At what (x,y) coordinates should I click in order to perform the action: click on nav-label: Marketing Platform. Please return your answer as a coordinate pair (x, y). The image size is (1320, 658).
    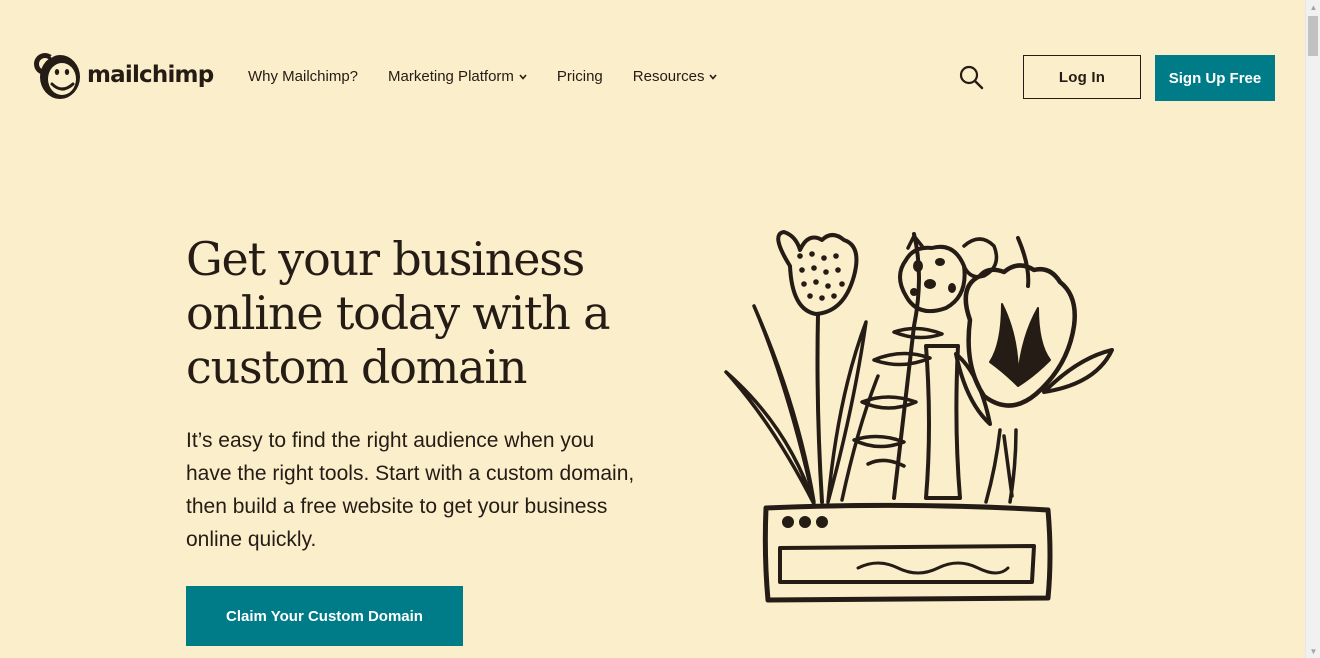
    Looking at the image, I should click on (451, 76).